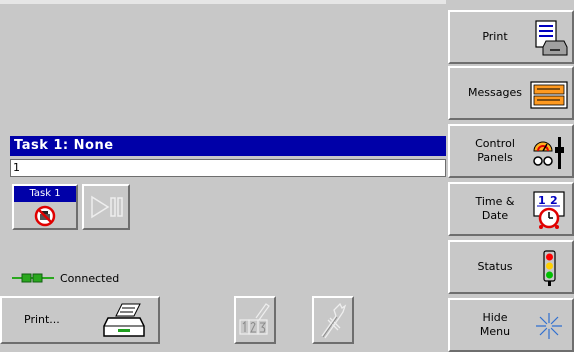 This screenshot has width=574, height=352. What do you see at coordinates (495, 208) in the screenshot?
I see `time-date-menu-label: Time & Date` at bounding box center [495, 208].